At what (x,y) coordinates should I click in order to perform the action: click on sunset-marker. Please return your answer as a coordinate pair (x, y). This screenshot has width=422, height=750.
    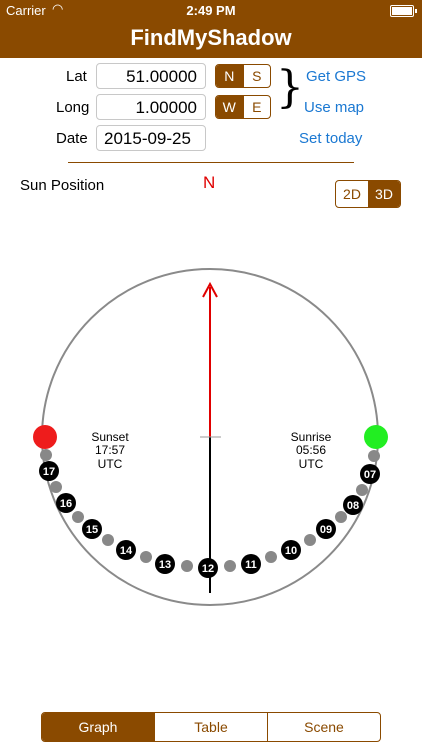
    Looking at the image, I should click on (45, 437).